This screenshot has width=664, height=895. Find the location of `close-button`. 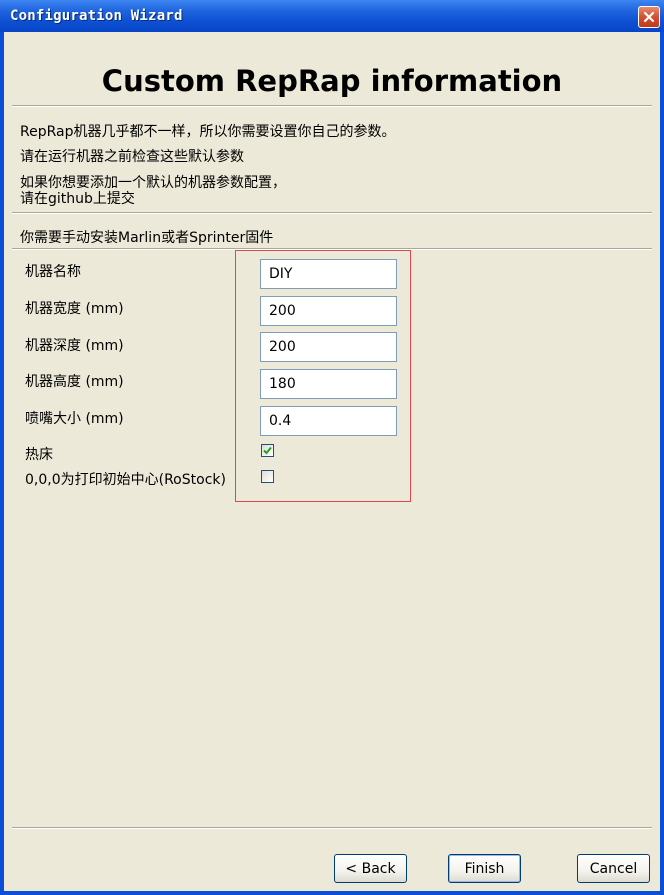

close-button is located at coordinates (649, 17).